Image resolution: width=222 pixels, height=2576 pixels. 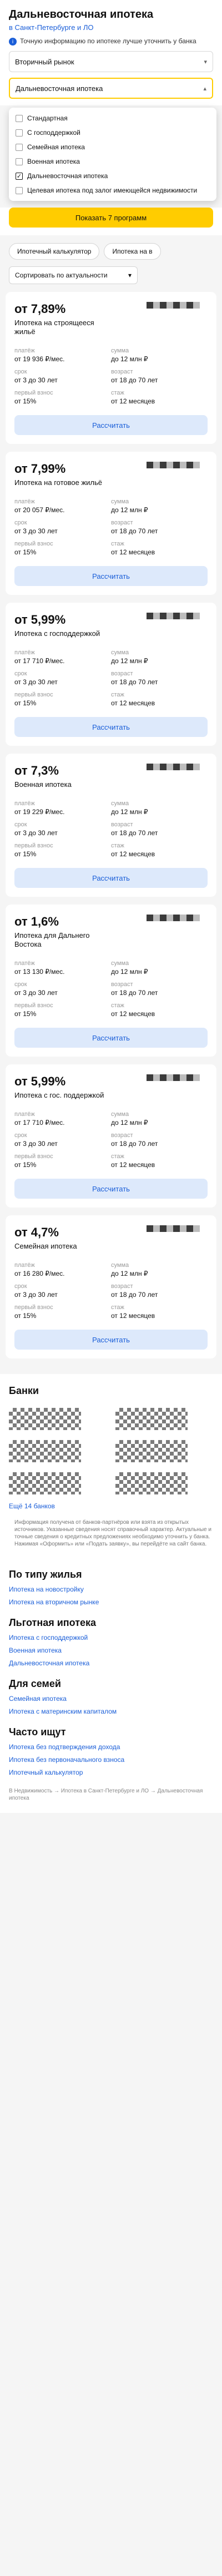 What do you see at coordinates (111, 1699) in the screenshot?
I see `section-link: Семейная ипотека` at bounding box center [111, 1699].